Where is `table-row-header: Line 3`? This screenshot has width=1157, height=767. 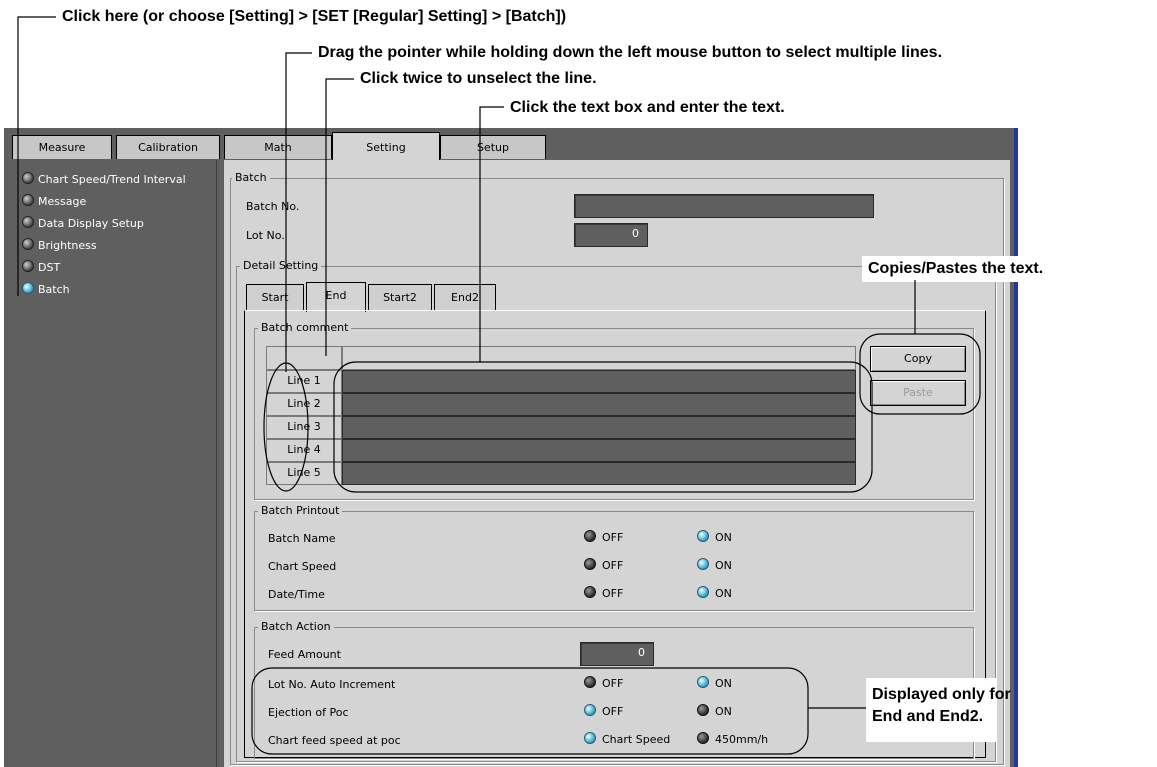
table-row-header: Line 3 is located at coordinates (304, 427).